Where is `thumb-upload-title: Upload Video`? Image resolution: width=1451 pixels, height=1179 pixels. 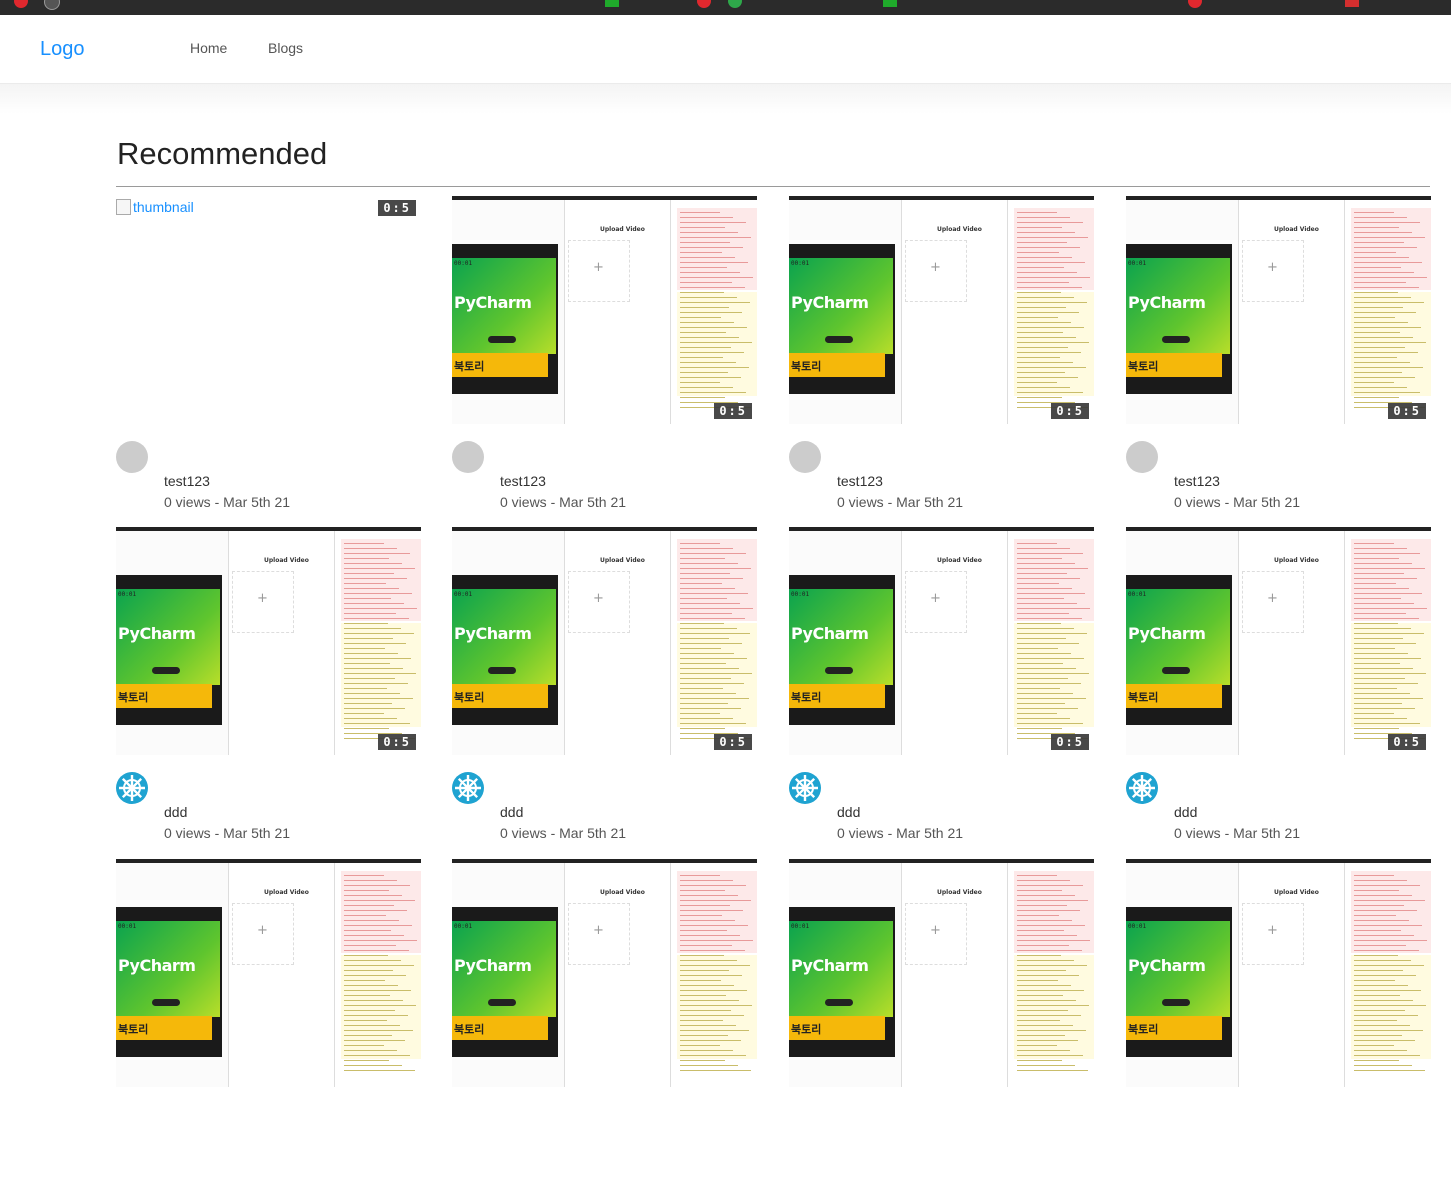 thumb-upload-title: Upload Video is located at coordinates (1296, 229).